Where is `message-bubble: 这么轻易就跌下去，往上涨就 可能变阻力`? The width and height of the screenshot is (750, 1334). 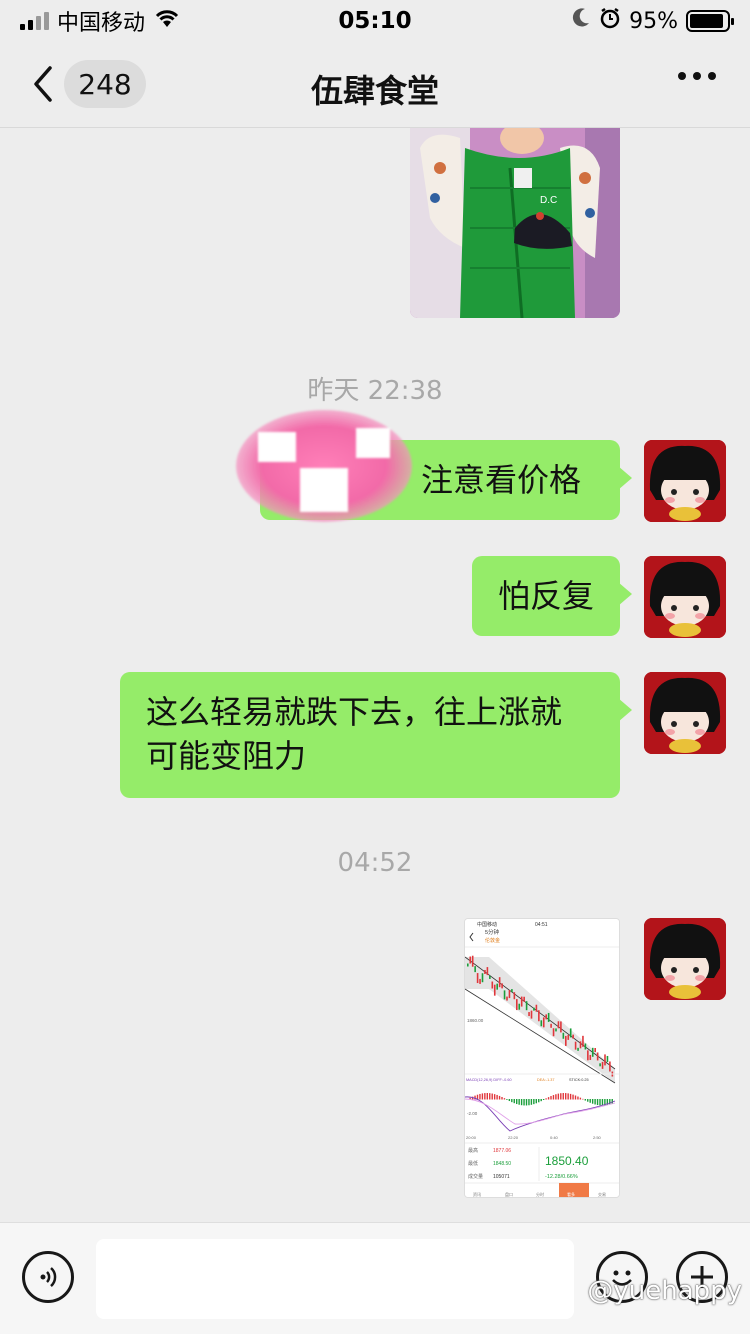 message-bubble: 这么轻易就跌下去，往上涨就 可能变阻力 is located at coordinates (376, 735).